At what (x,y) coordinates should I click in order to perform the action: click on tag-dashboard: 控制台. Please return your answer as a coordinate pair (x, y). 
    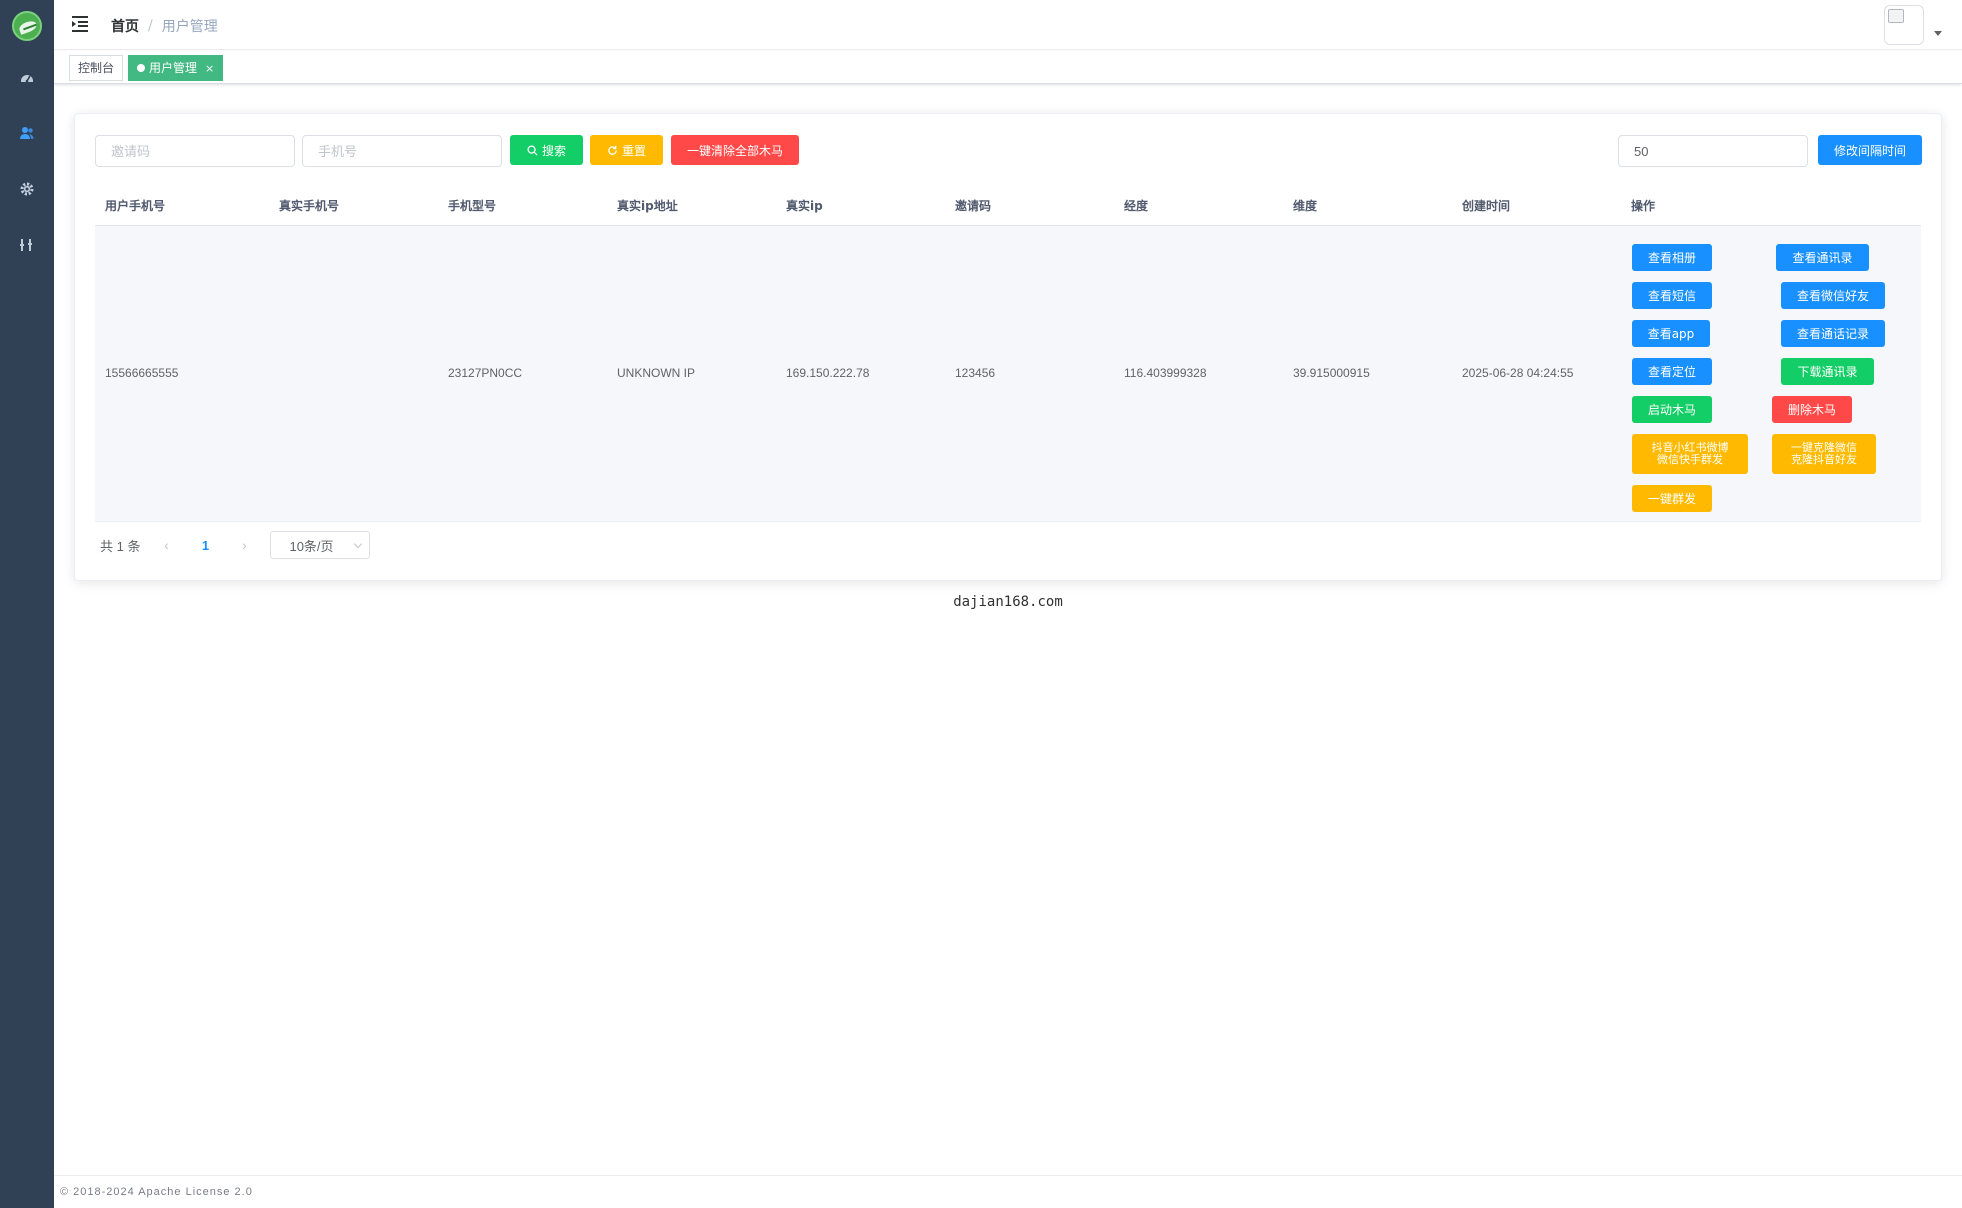
    Looking at the image, I should click on (96, 68).